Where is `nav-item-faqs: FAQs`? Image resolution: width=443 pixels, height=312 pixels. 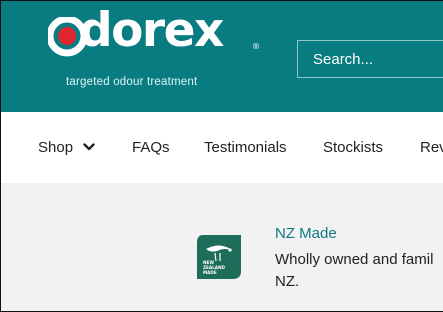
nav-item-faqs: FAQs is located at coordinates (151, 147).